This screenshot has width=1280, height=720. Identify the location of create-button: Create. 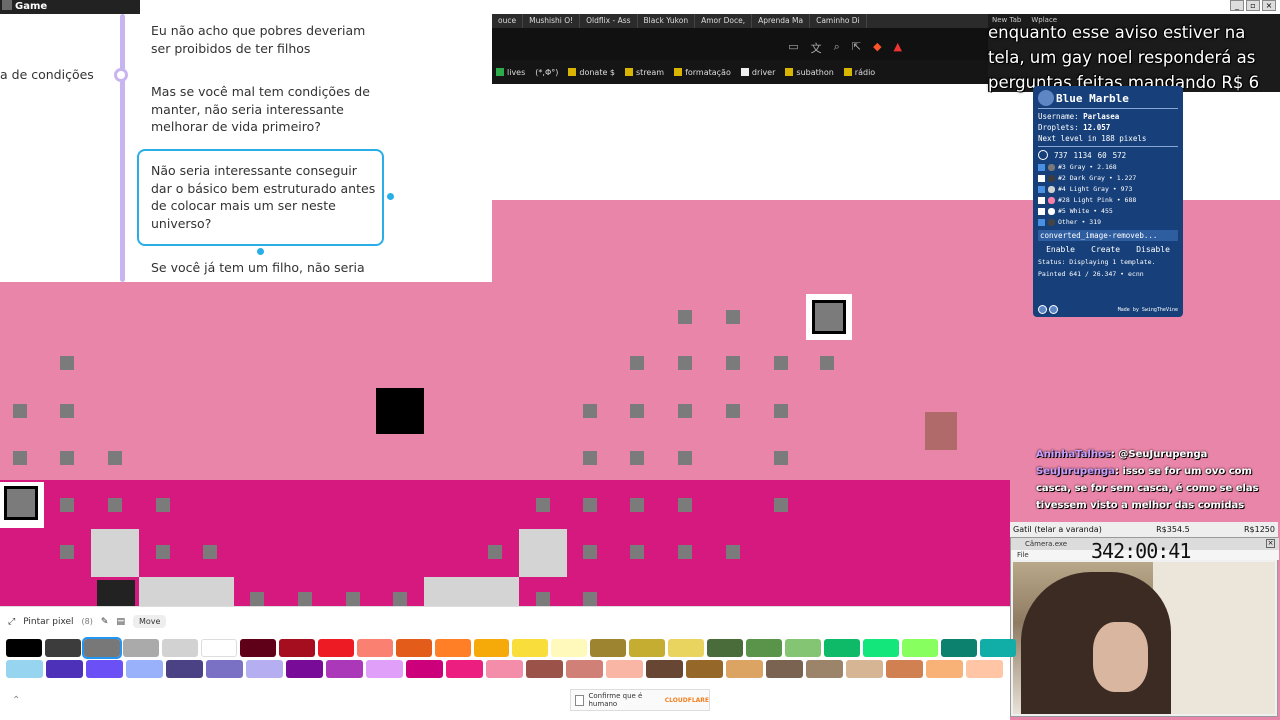
(1105, 249).